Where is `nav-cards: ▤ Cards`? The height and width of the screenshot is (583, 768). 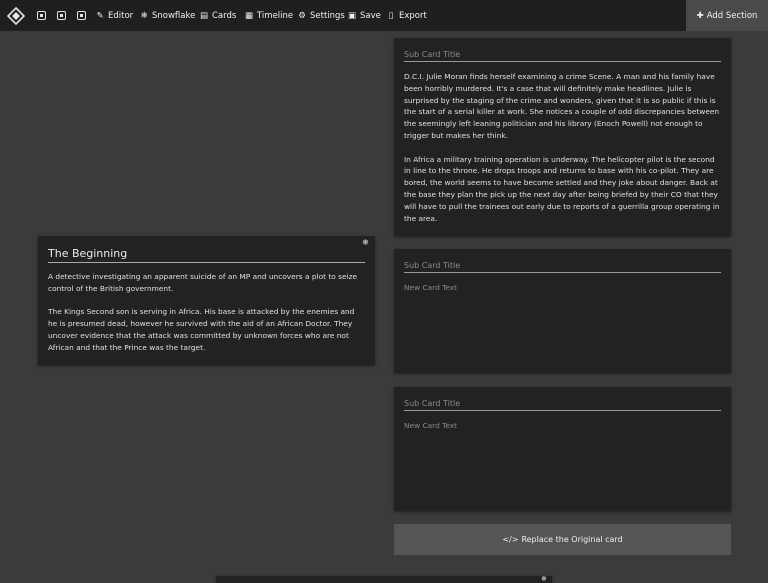
nav-cards: ▤ Cards is located at coordinates (217, 16).